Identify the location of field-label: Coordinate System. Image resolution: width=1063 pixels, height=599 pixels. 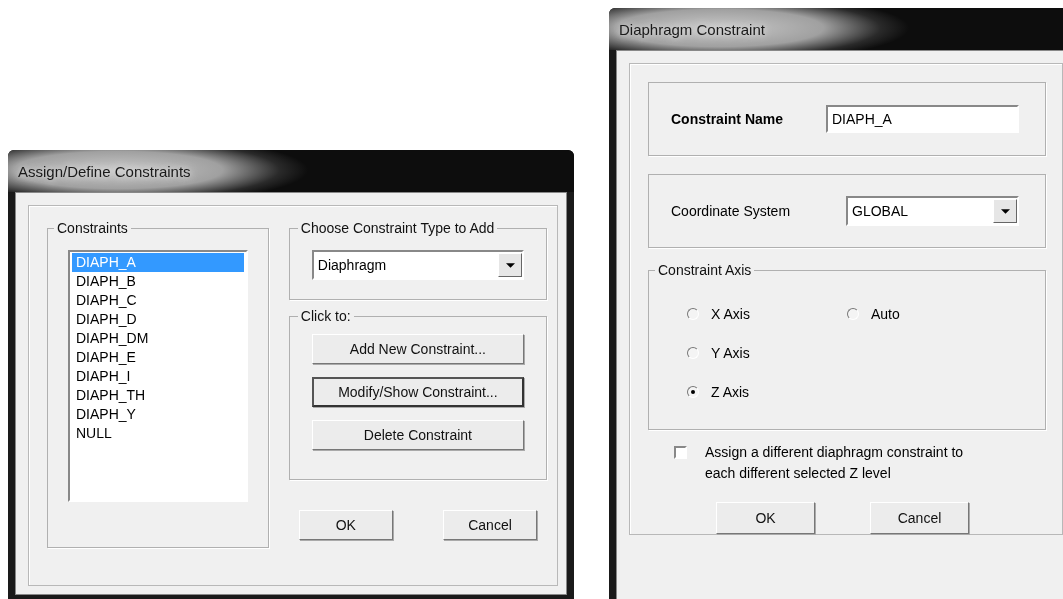
(731, 211).